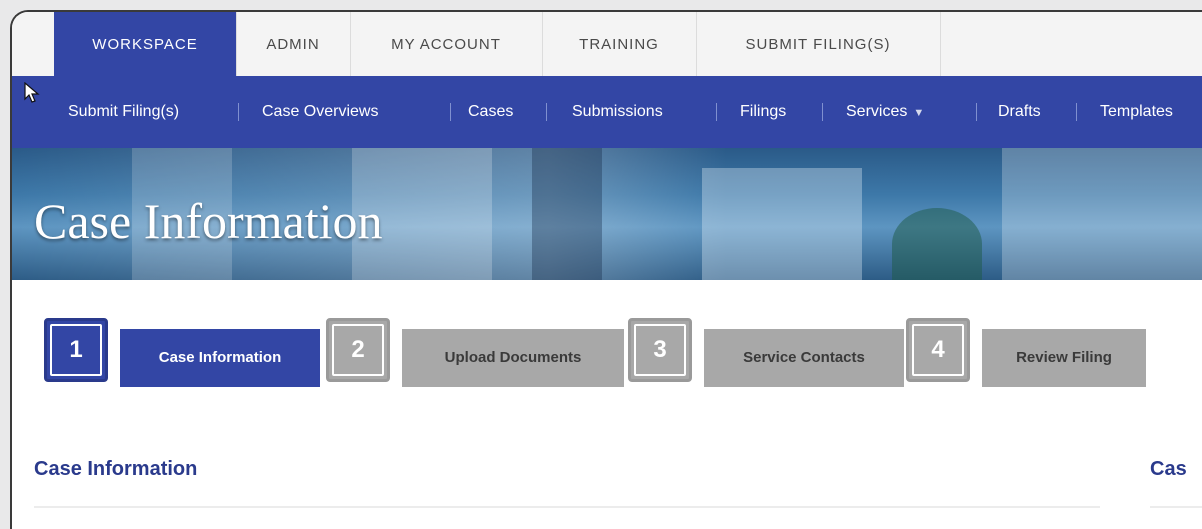 This screenshot has height=529, width=1202. What do you see at coordinates (320, 112) in the screenshot?
I see `subnav-case-overviews: Case Overviews` at bounding box center [320, 112].